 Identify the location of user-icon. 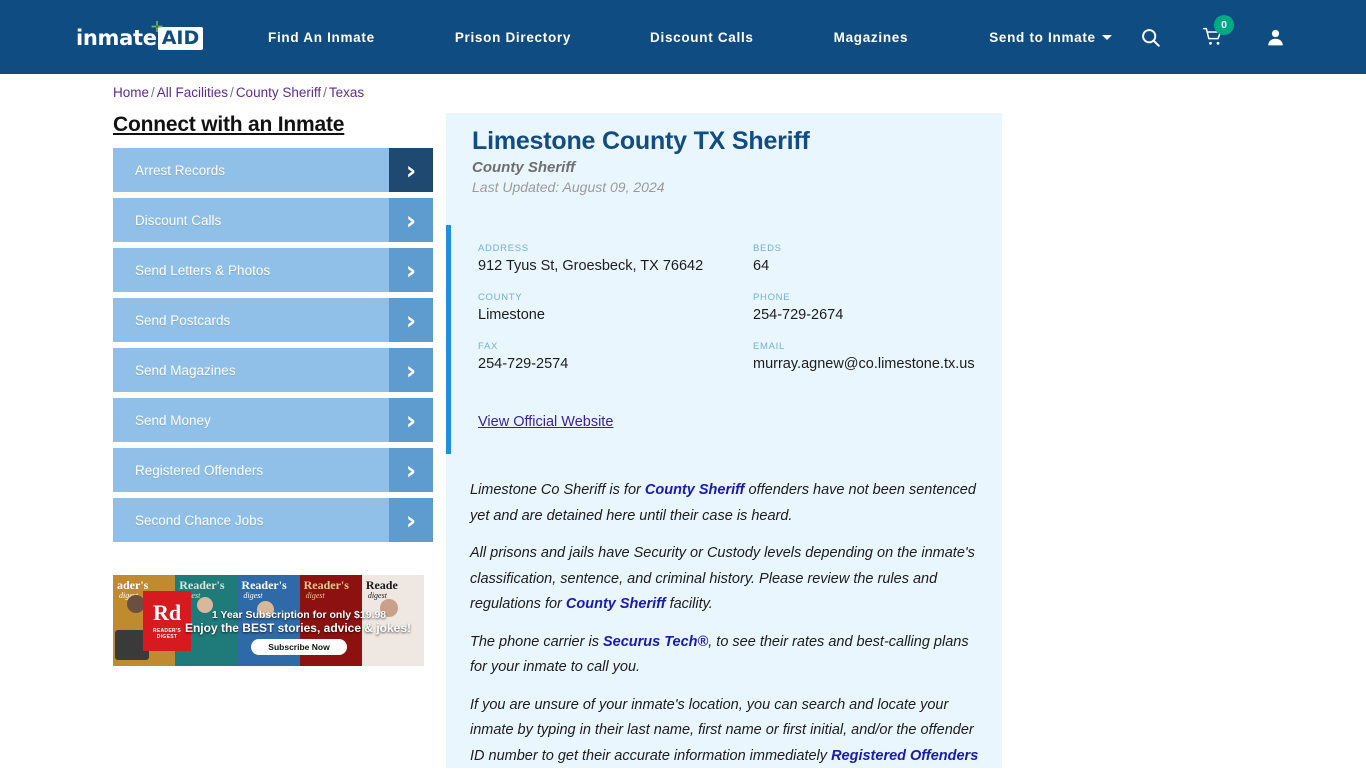
(1275, 37).